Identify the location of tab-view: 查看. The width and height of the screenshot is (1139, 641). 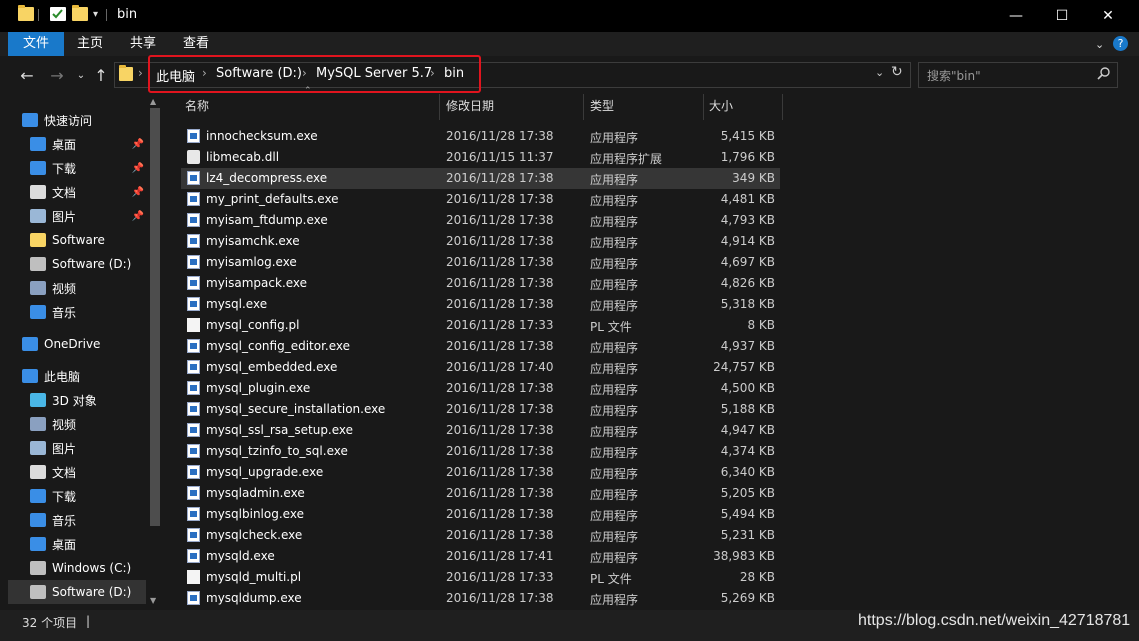
(196, 44).